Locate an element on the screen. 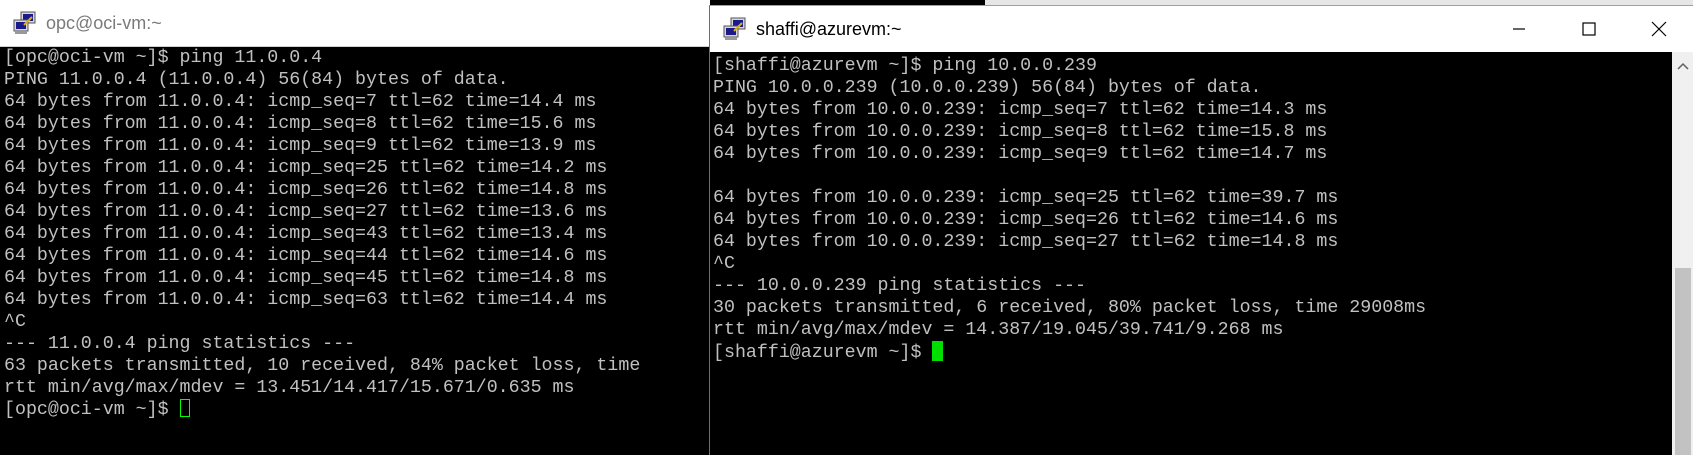  right-title-bar: shaffi@azurevm:~ is located at coordinates (1201, 29).